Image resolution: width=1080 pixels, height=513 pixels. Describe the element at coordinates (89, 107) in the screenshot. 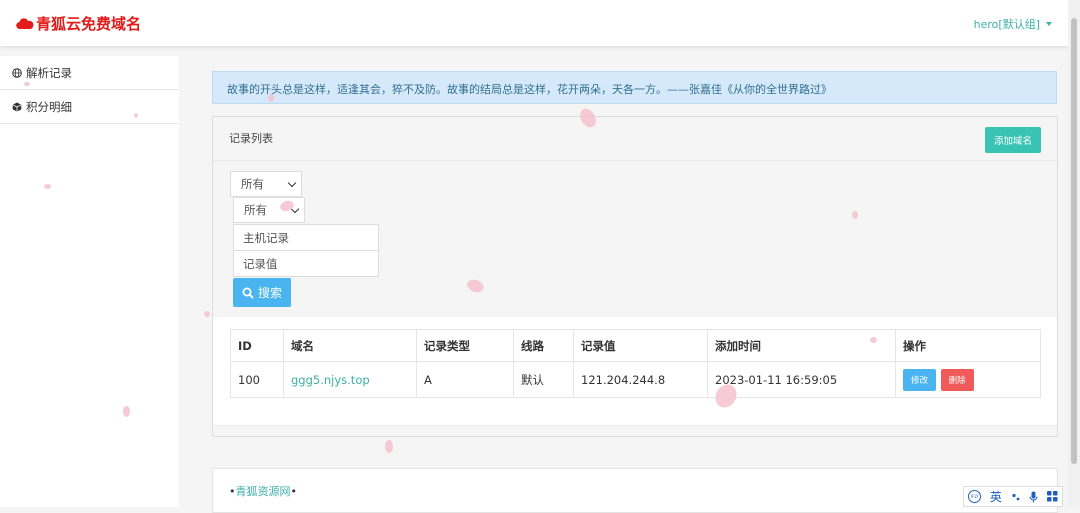

I see `sidebar-item-points: 积分明细` at that location.